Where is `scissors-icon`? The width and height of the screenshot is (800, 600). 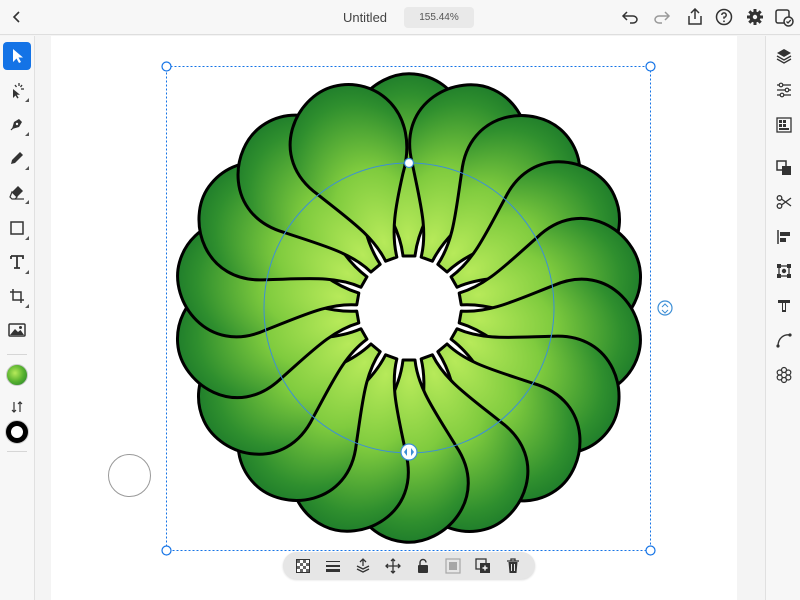
scissors-icon is located at coordinates (784, 202).